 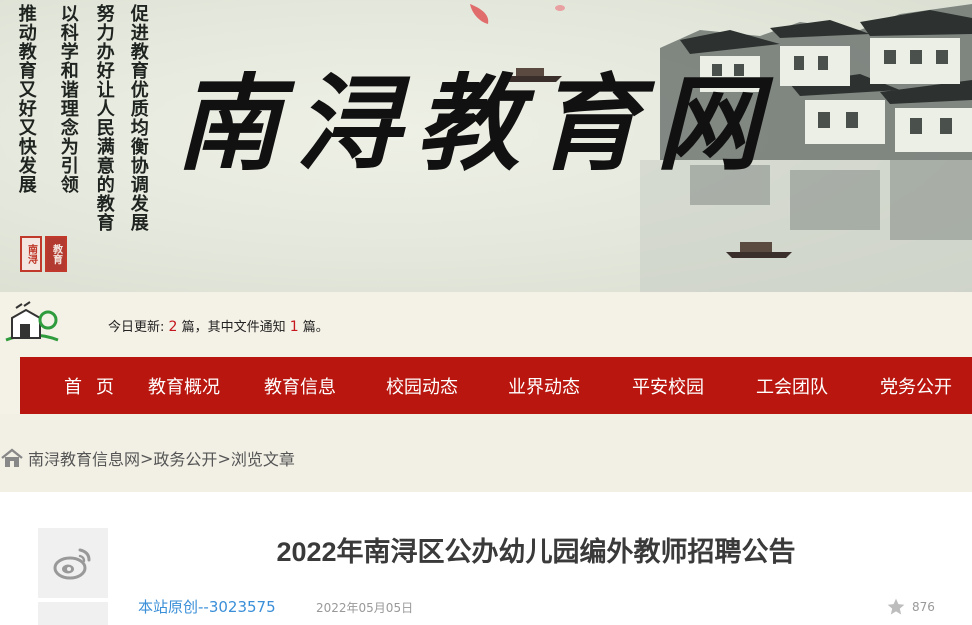 I want to click on nav-item-safety: 平安校园, so click(x=668, y=386).